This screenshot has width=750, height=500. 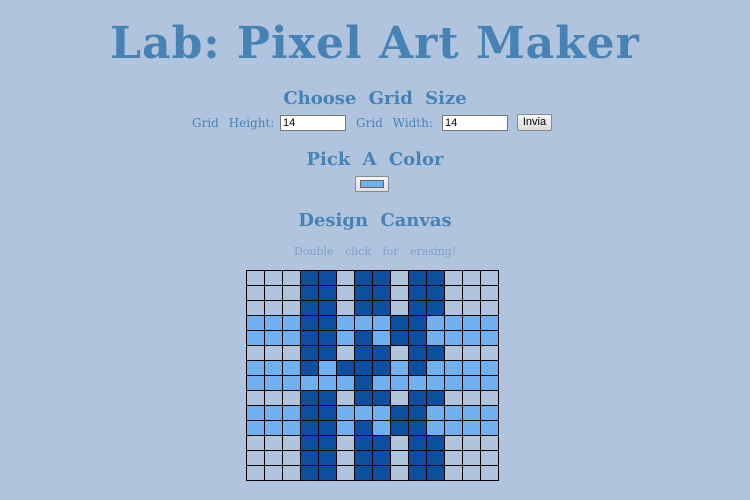 What do you see at coordinates (313, 123) in the screenshot?
I see `grid-height-input` at bounding box center [313, 123].